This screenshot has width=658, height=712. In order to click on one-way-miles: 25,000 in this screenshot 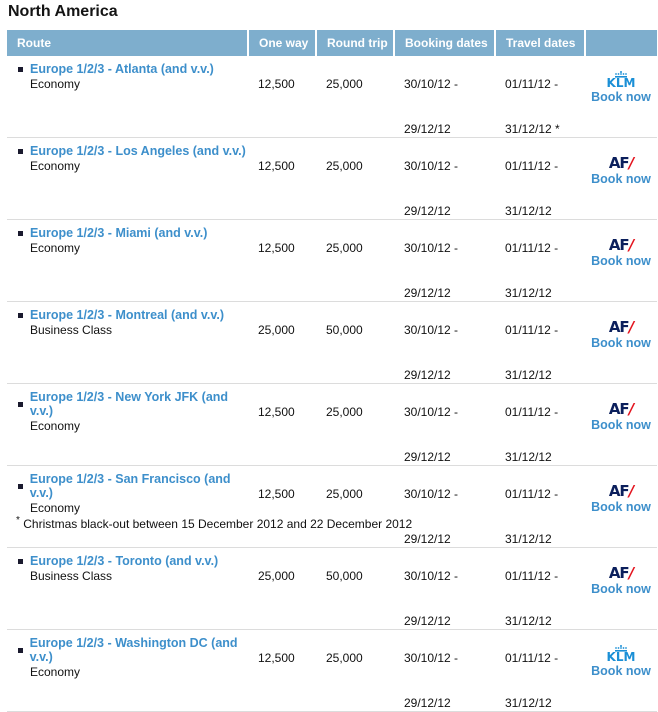, I will do `click(276, 576)`.